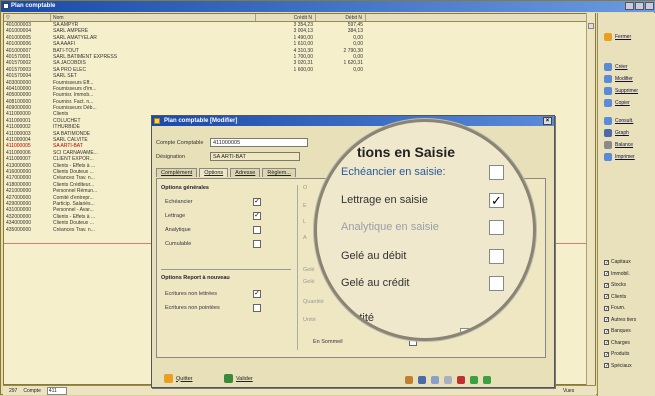 The image size is (655, 396). What do you see at coordinates (384, 200) in the screenshot?
I see `magnifier-option-label: Lettrage en saisie` at bounding box center [384, 200].